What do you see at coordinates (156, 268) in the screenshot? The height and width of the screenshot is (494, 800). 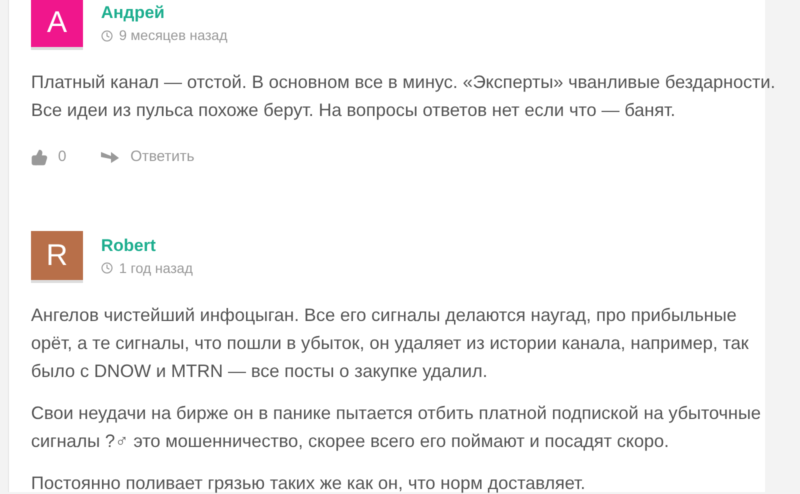 I see `comment-time: 1 год назад` at bounding box center [156, 268].